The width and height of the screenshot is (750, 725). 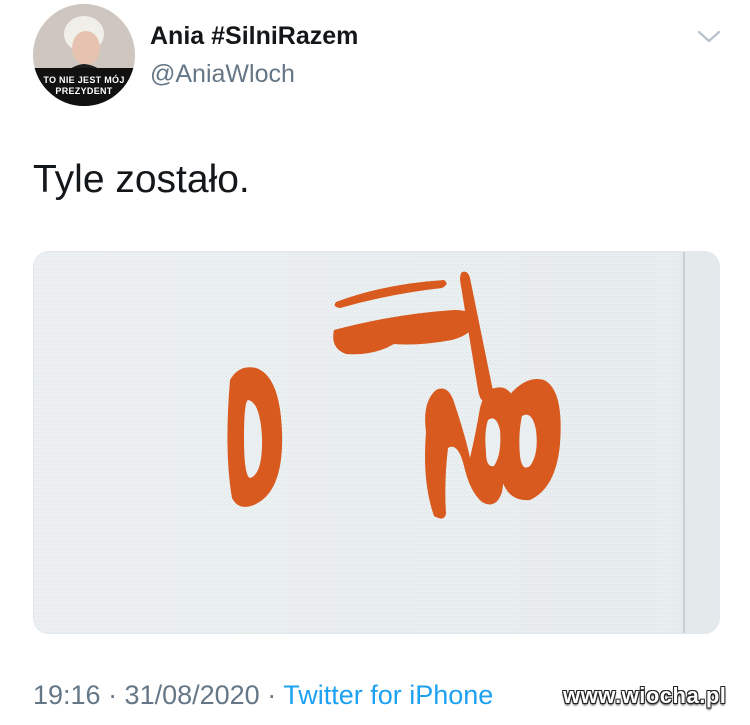 I want to click on avatar: TO NIE JEST MÓJ PREZYDENT, so click(x=84, y=55).